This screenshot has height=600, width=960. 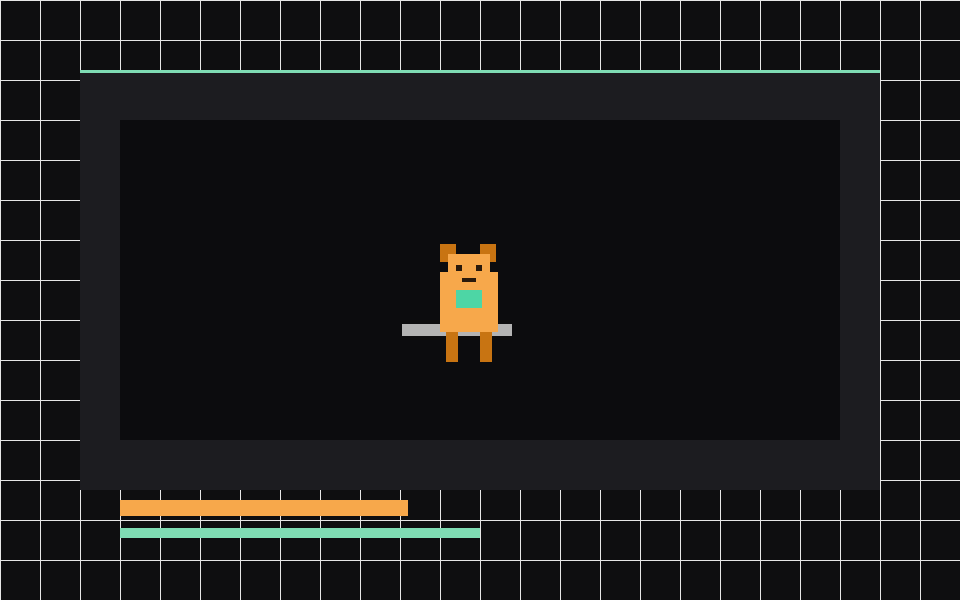 I want to click on left-eye, so click(x=459, y=268).